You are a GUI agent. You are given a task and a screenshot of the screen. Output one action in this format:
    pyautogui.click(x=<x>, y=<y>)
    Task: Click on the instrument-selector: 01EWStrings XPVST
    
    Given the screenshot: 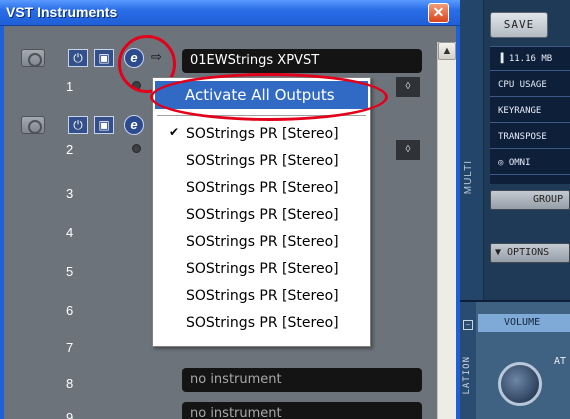 What is the action you would take?
    pyautogui.click(x=302, y=61)
    